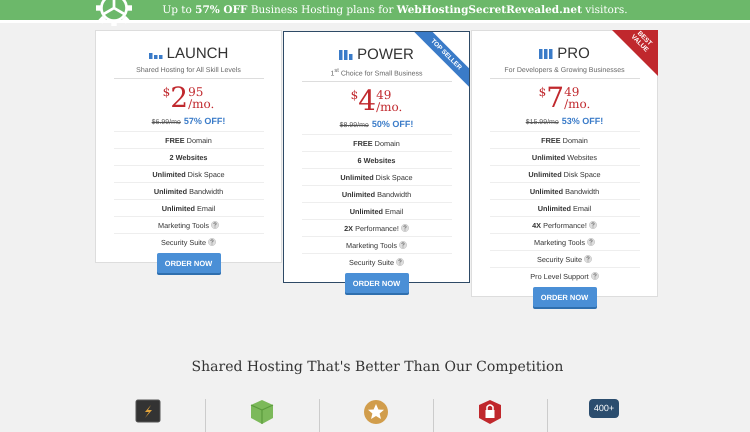 This screenshot has height=432, width=750. Describe the element at coordinates (196, 92) in the screenshot. I see `price-cents: 95` at that location.